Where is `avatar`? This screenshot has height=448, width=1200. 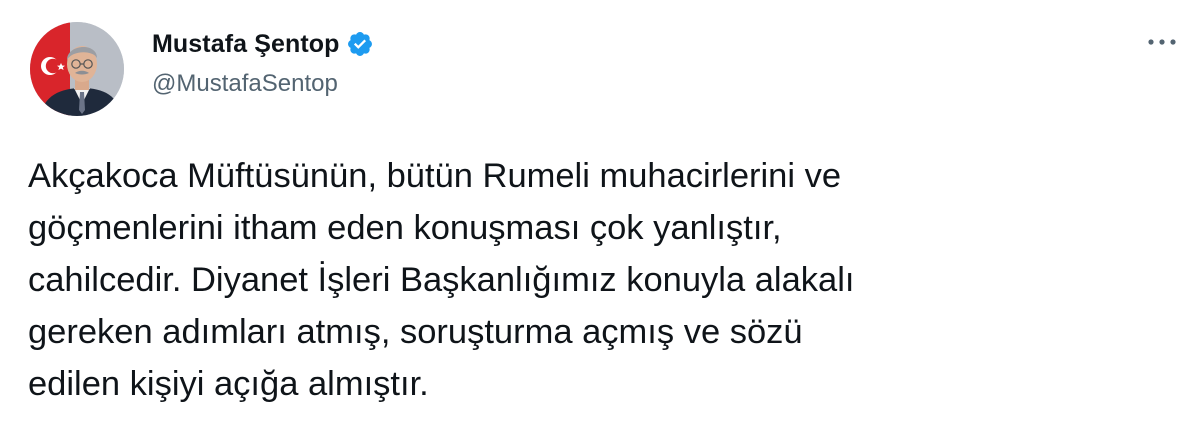
avatar is located at coordinates (77, 69).